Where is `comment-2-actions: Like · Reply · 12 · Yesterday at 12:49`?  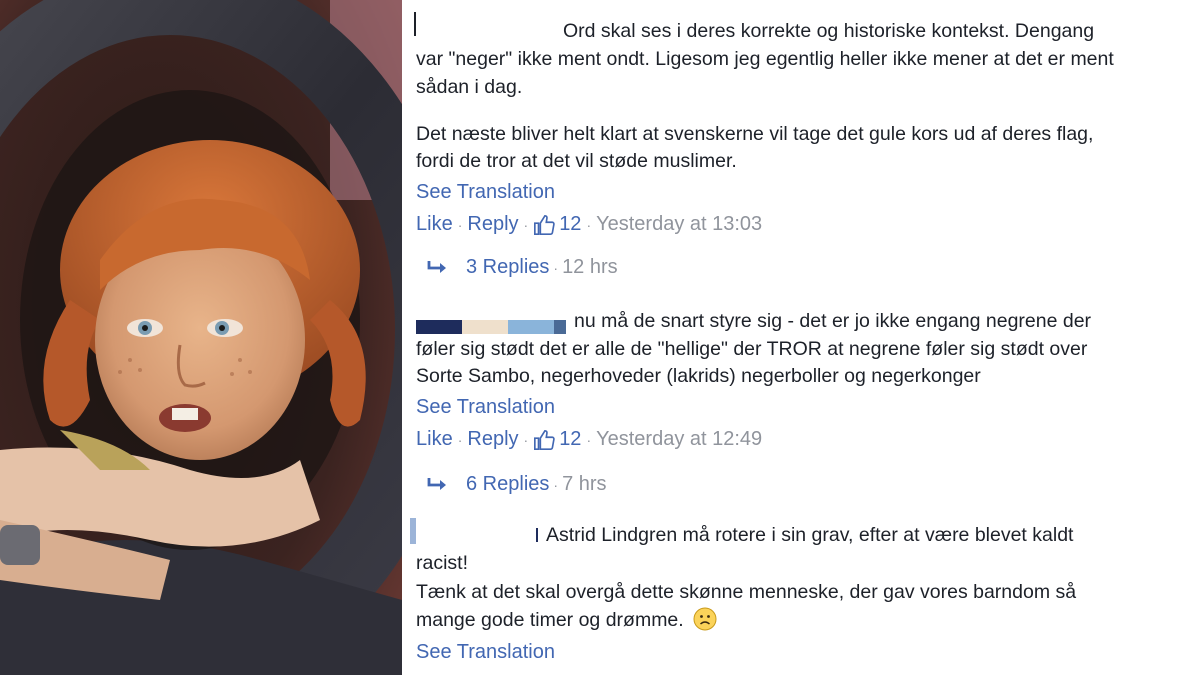
comment-2-actions: Like · Reply · 12 · Yesterday at 12:49 is located at coordinates (589, 439).